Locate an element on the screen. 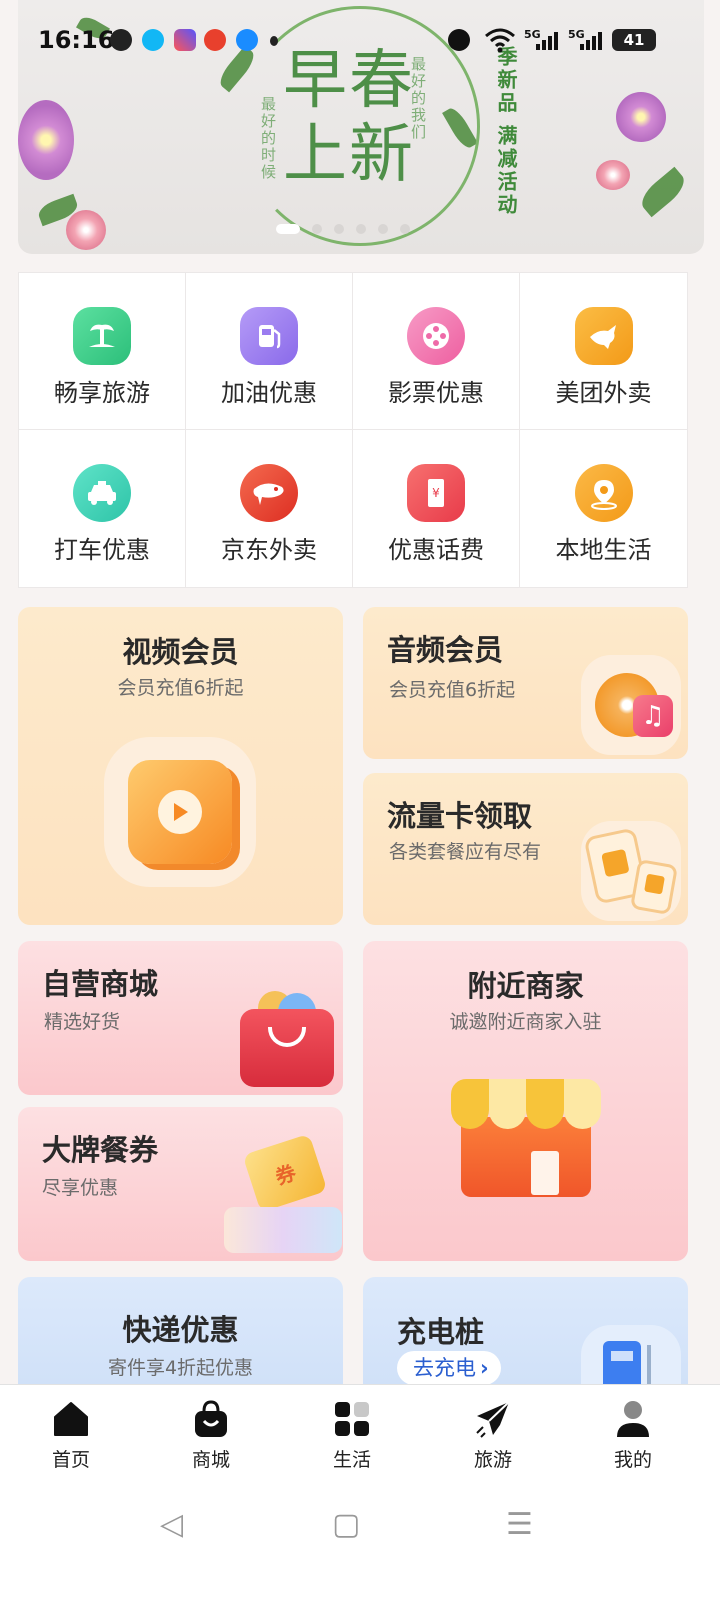  shopping-bag-illustration-icon is located at coordinates (287, 1040).